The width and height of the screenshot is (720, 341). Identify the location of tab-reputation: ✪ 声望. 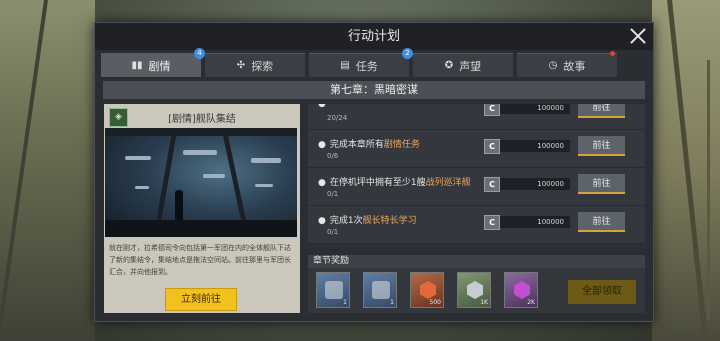
(463, 65).